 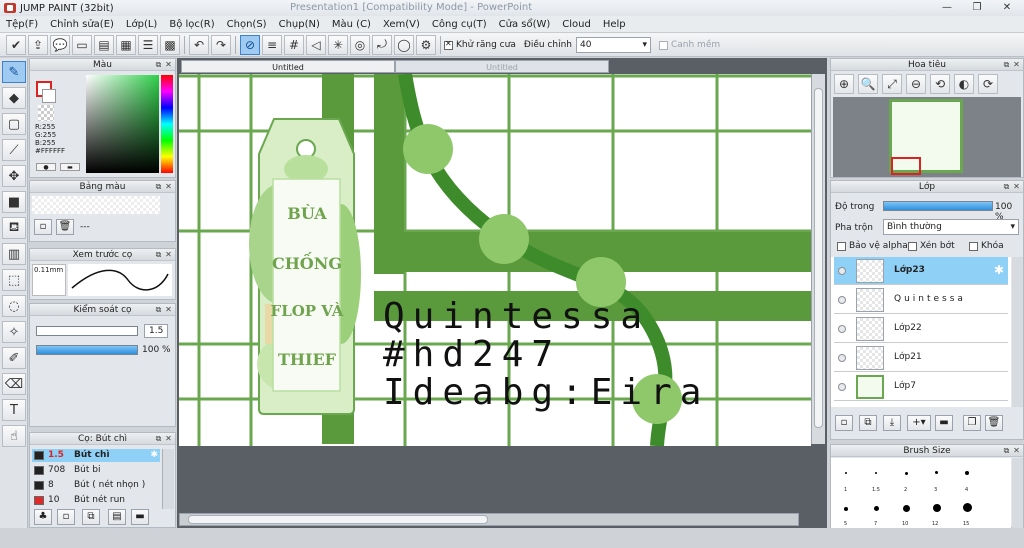 I want to click on brush-item: 708 Bút bi, so click(x=96, y=470).